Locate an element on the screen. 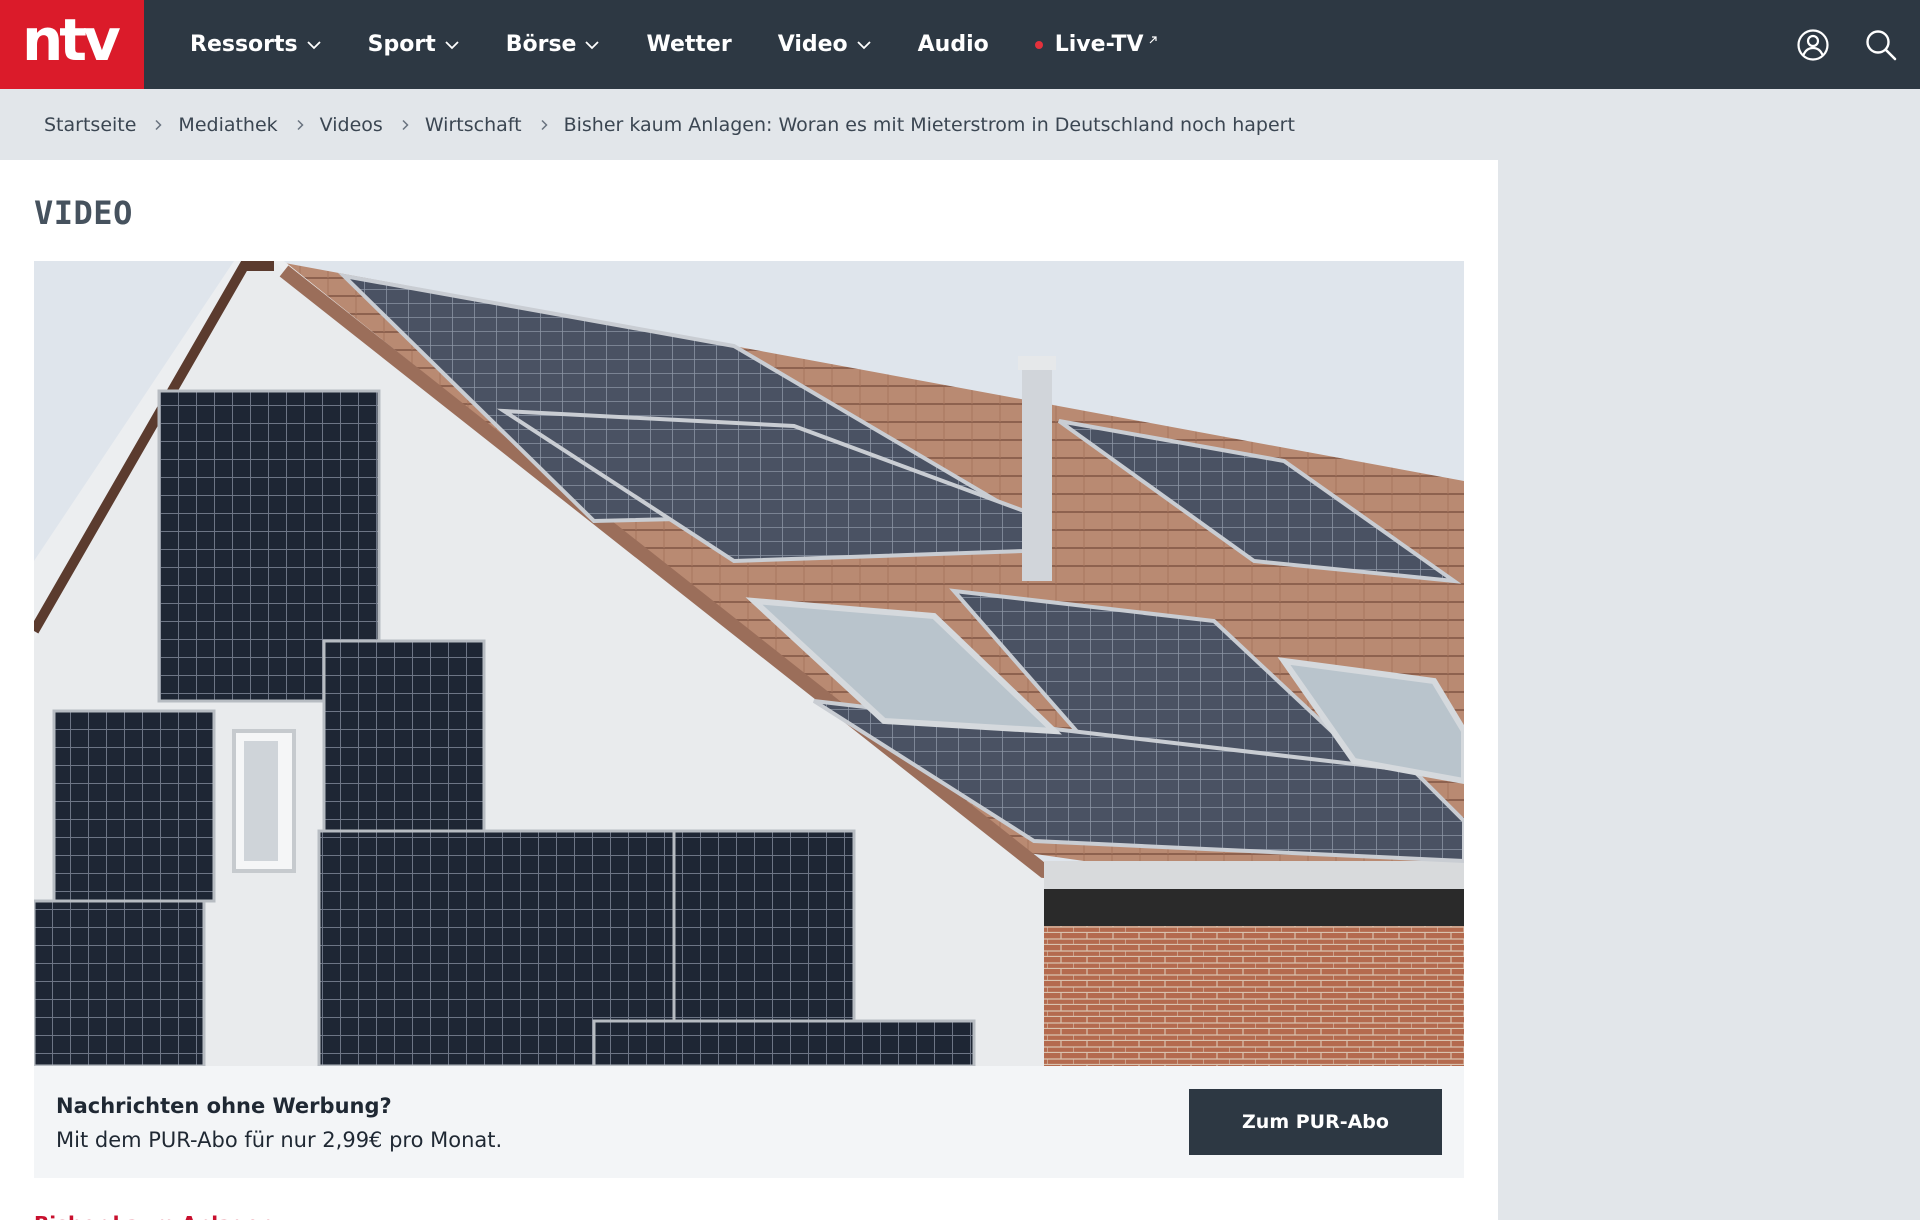  nav-item-label: Audio is located at coordinates (953, 44).